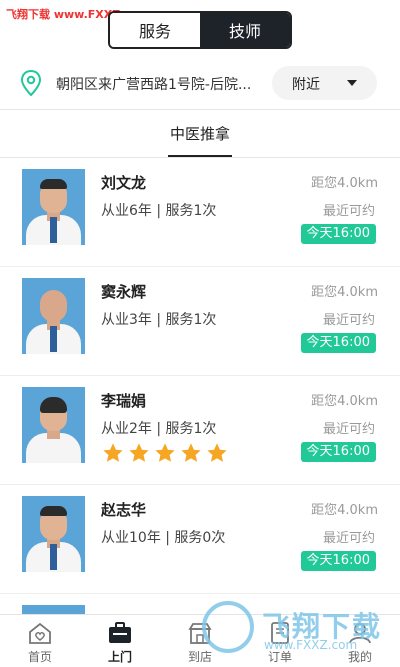  I want to click on tab-home: 首页, so click(40, 641).